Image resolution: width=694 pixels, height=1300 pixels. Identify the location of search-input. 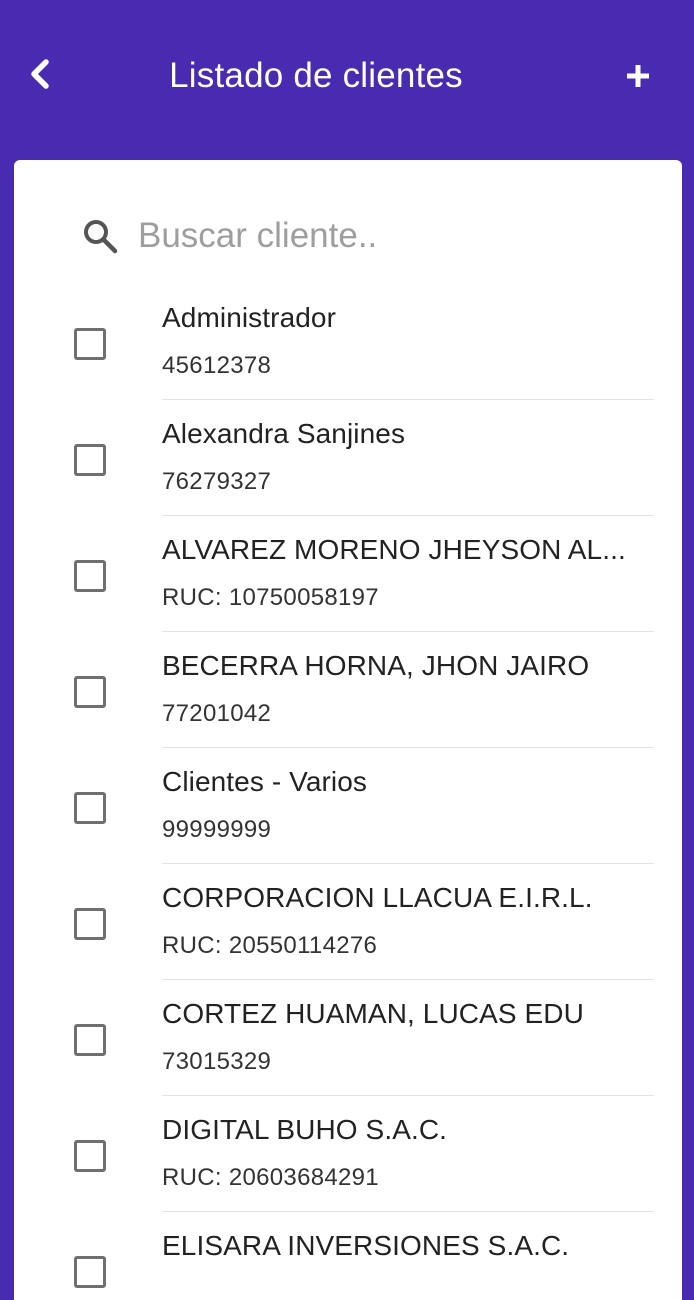
(378, 236).